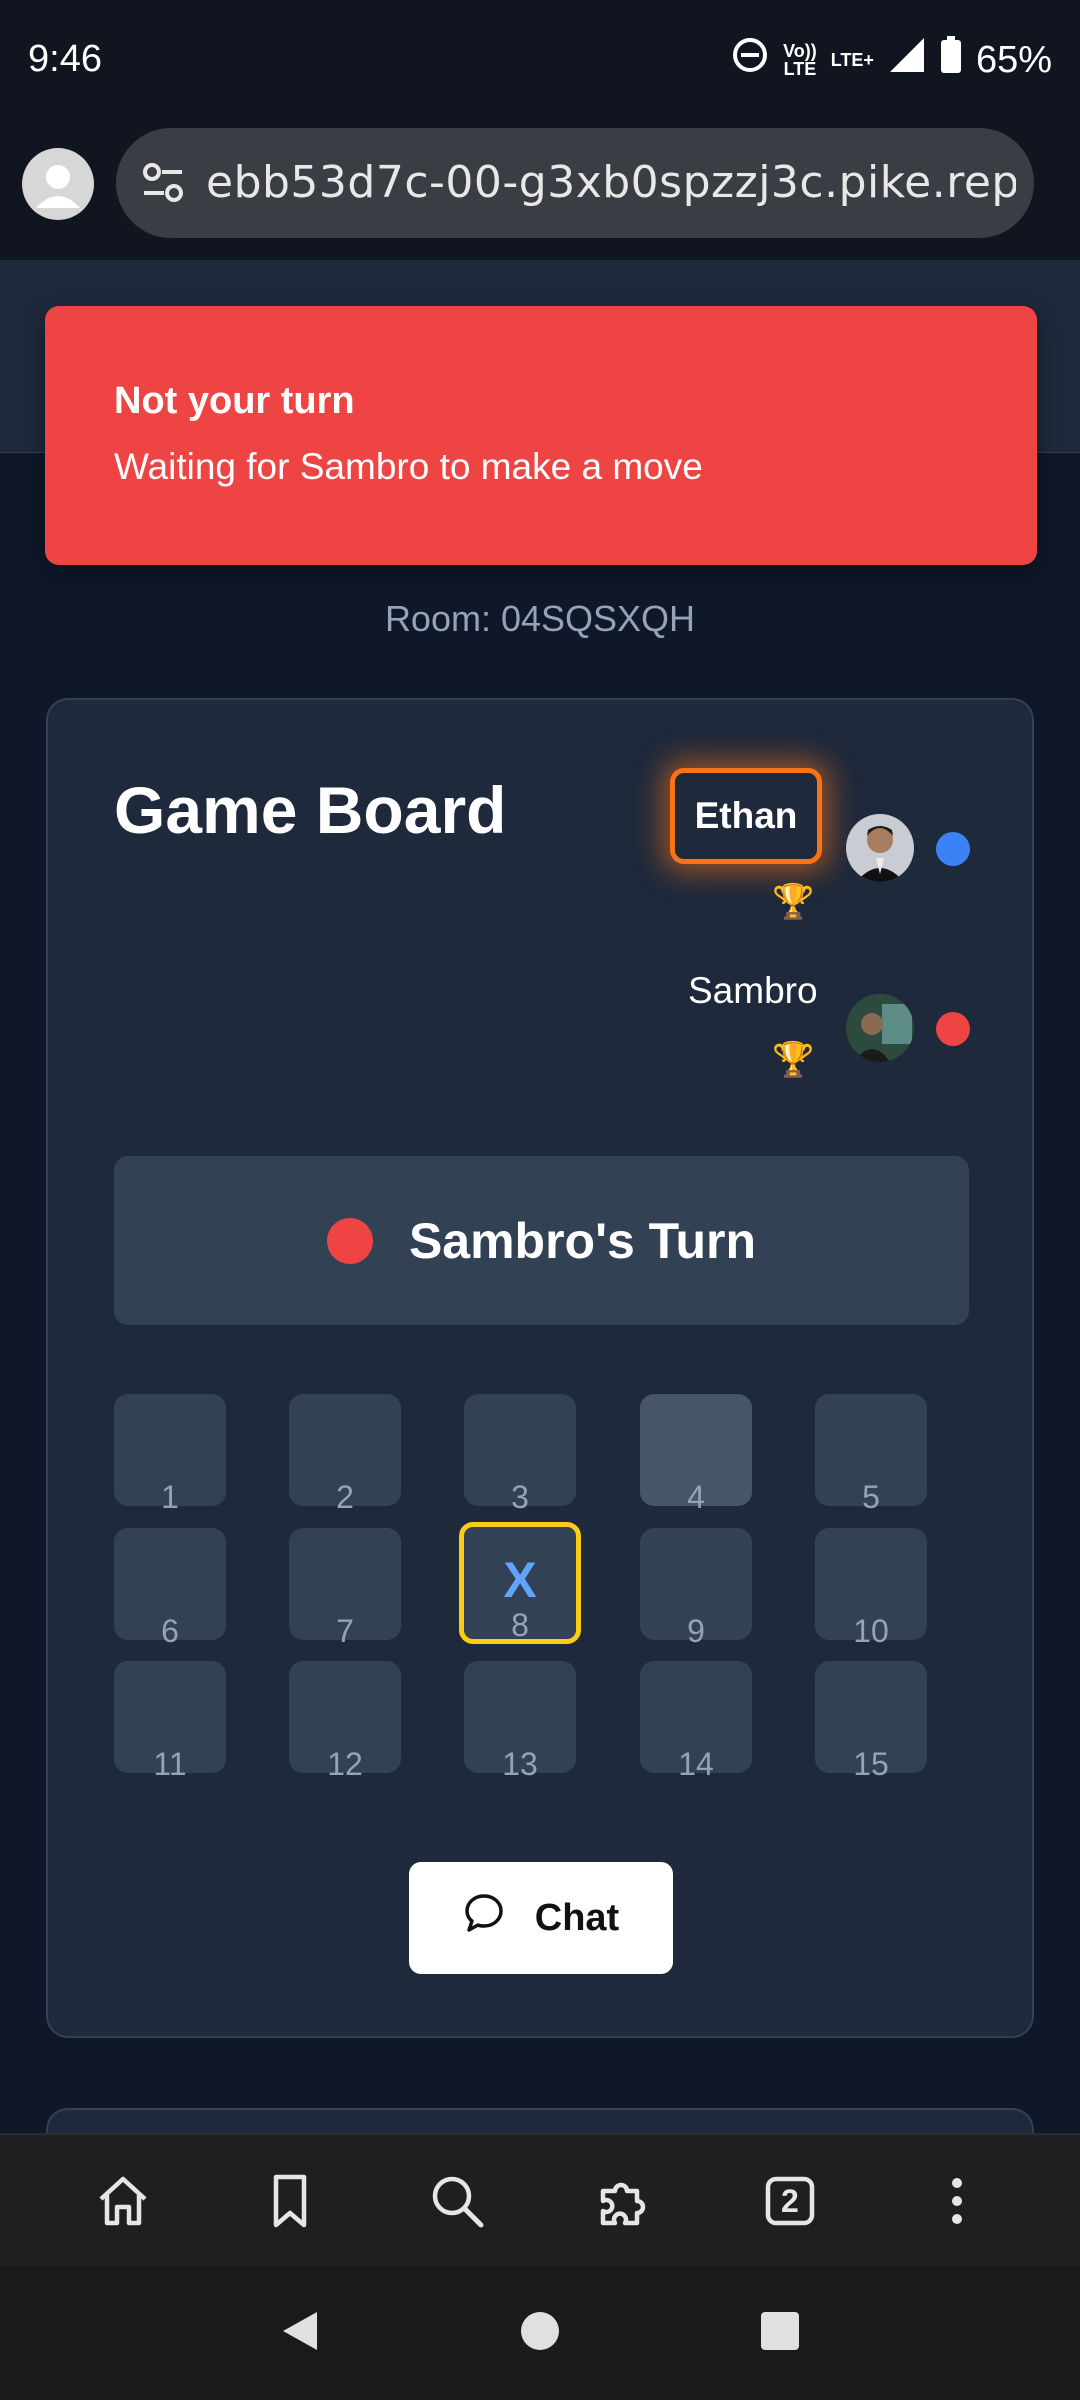 The width and height of the screenshot is (1080, 2400). I want to click on board-cell: 14, so click(696, 1721).